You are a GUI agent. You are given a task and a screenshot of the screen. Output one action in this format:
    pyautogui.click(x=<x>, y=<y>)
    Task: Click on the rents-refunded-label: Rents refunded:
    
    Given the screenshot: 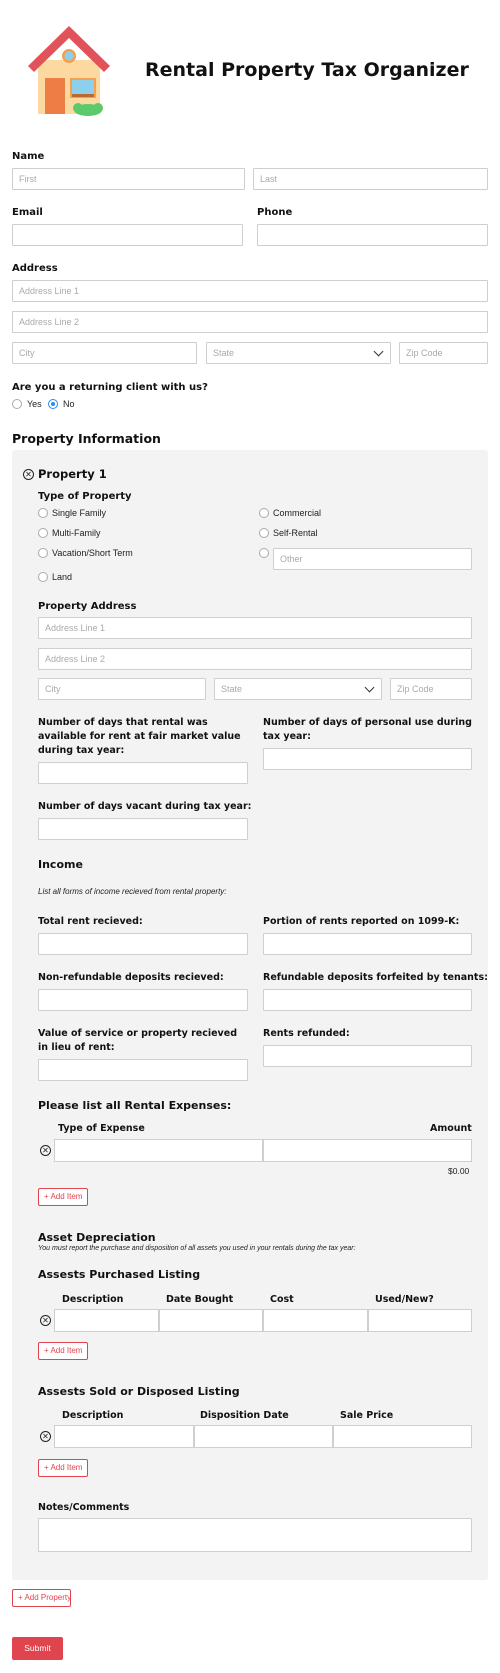 What is the action you would take?
    pyautogui.click(x=306, y=1033)
    